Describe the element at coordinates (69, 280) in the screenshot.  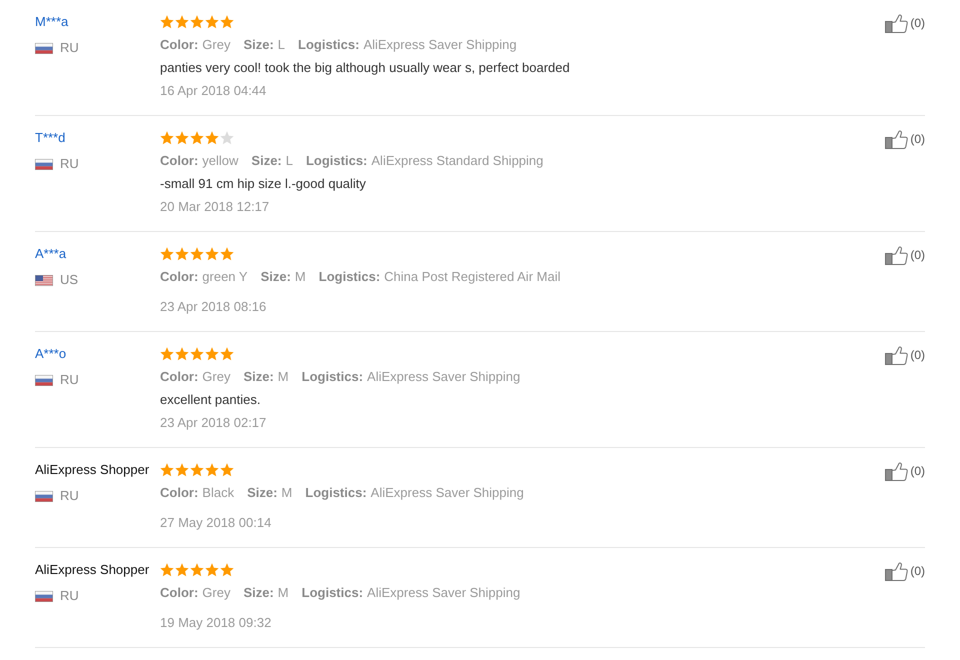
I see `country-code: US` at that location.